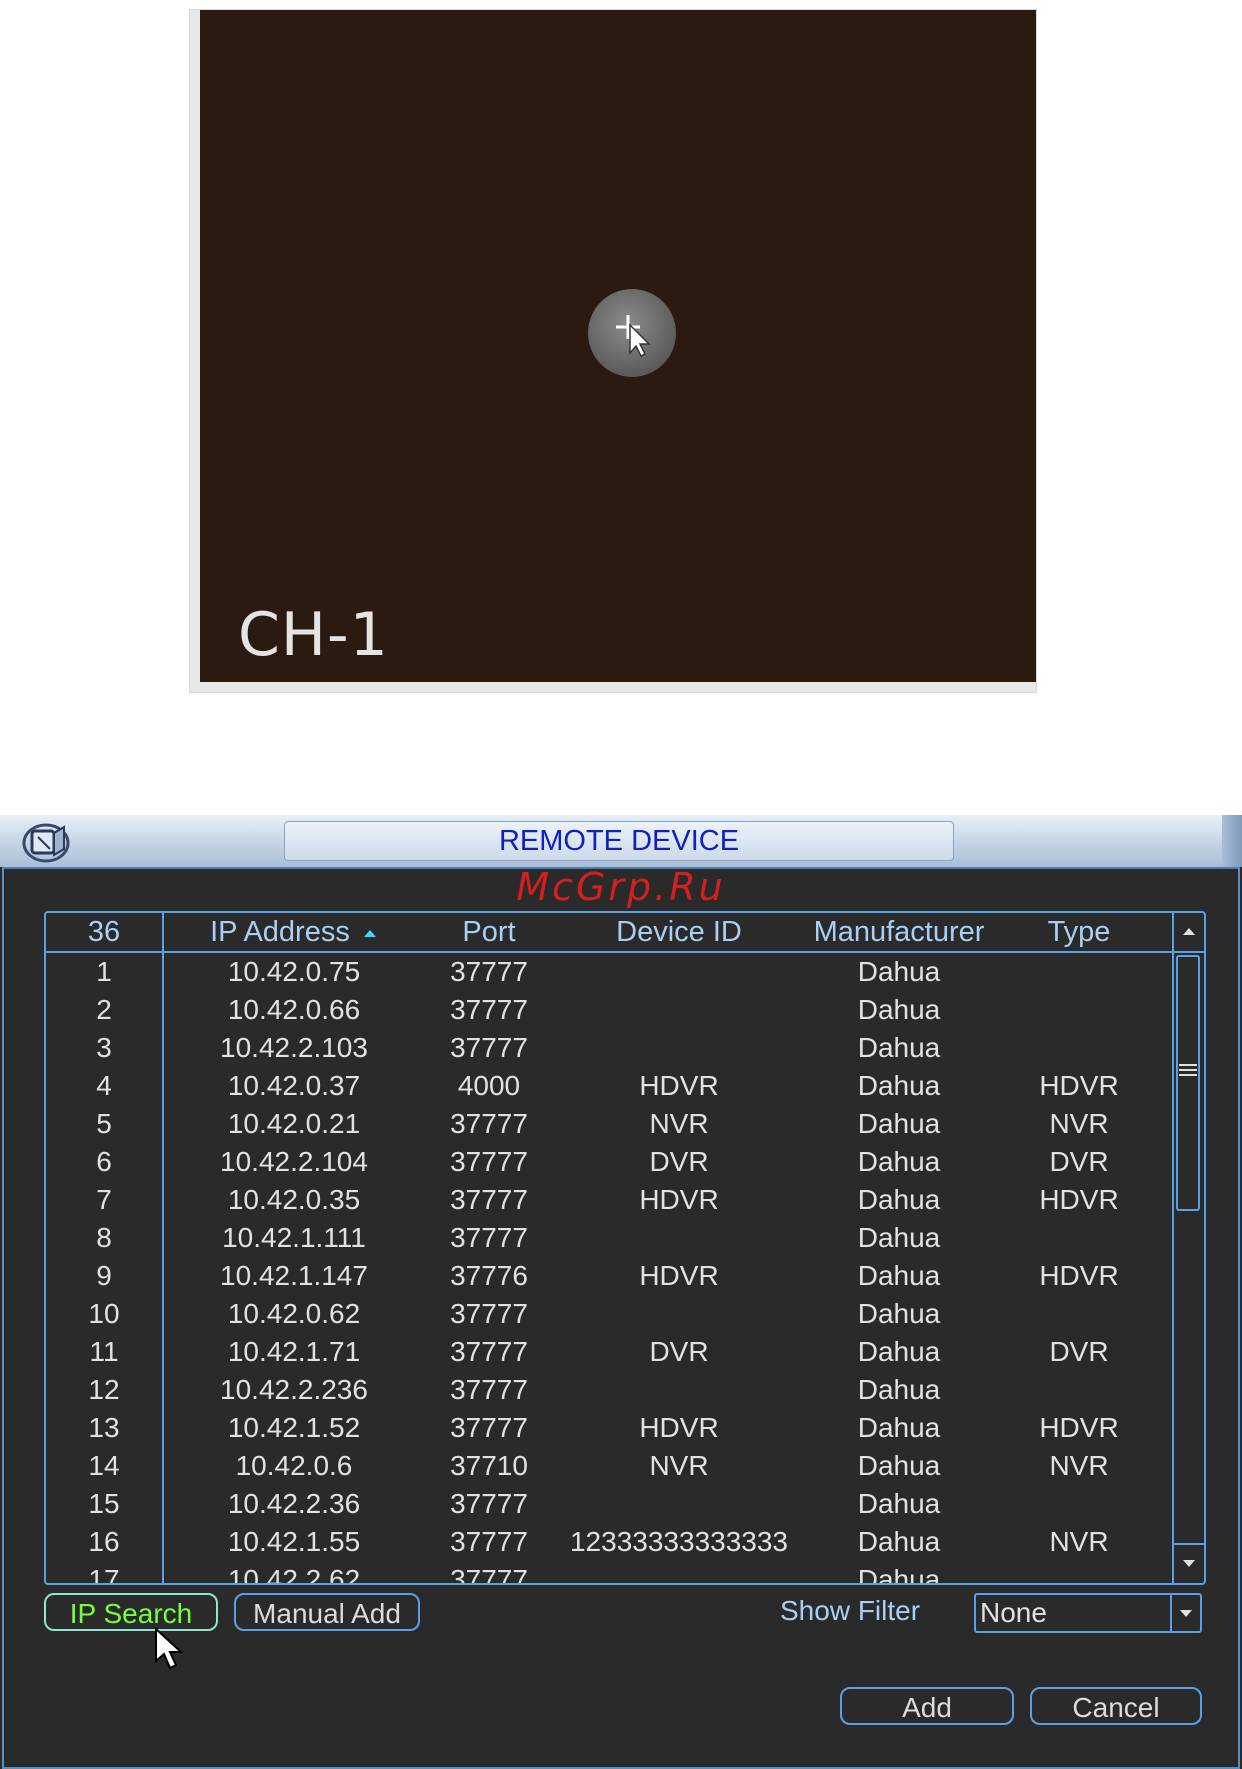  I want to click on table-row: 10 10.42.0.62 37777 Dahua, so click(609, 1314).